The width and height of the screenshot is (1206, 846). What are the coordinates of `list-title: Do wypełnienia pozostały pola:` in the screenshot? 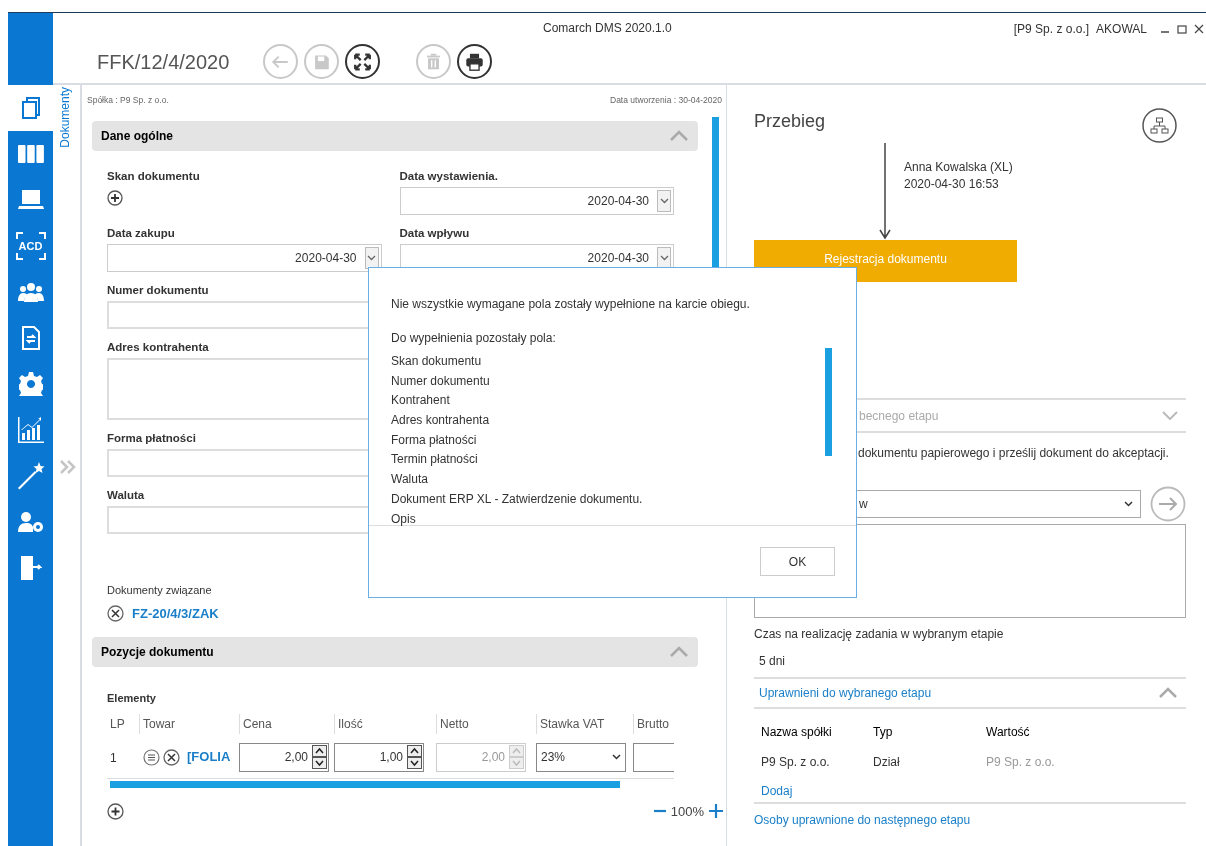 It's located at (474, 338).